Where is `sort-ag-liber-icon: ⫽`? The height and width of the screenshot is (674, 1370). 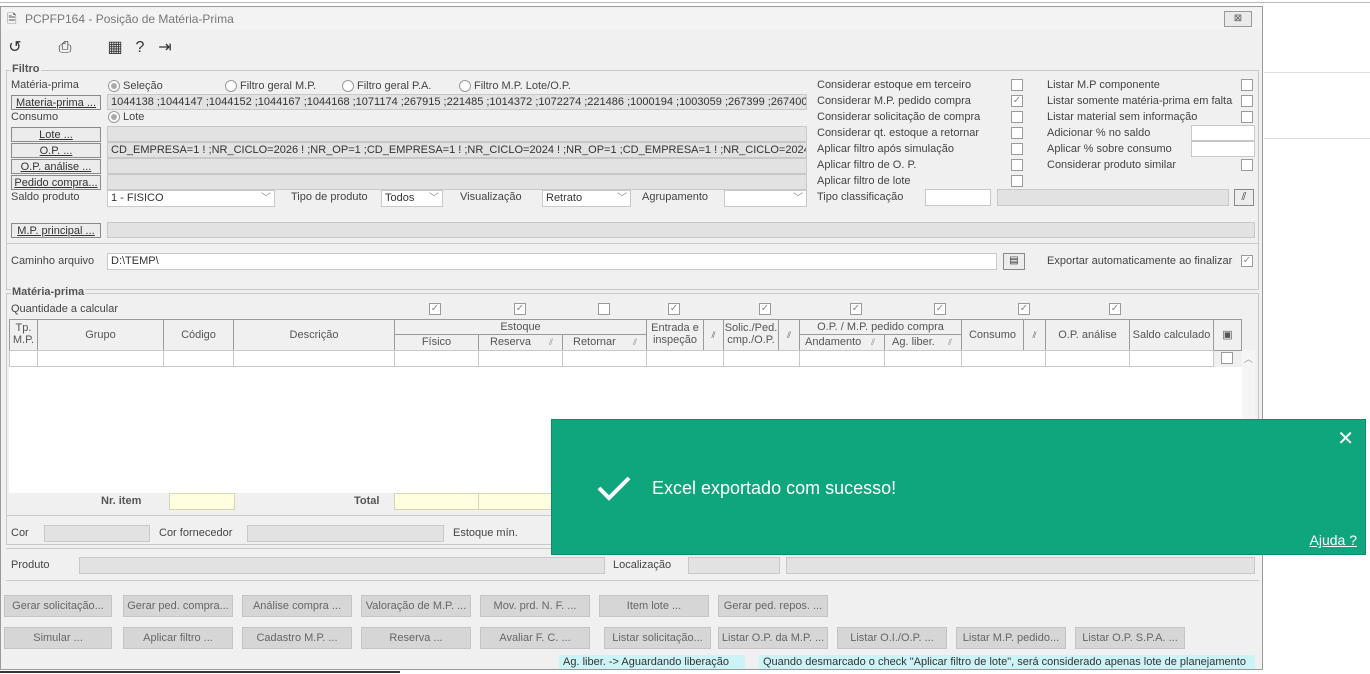
sort-ag-liber-icon: ⫽ is located at coordinates (950, 342).